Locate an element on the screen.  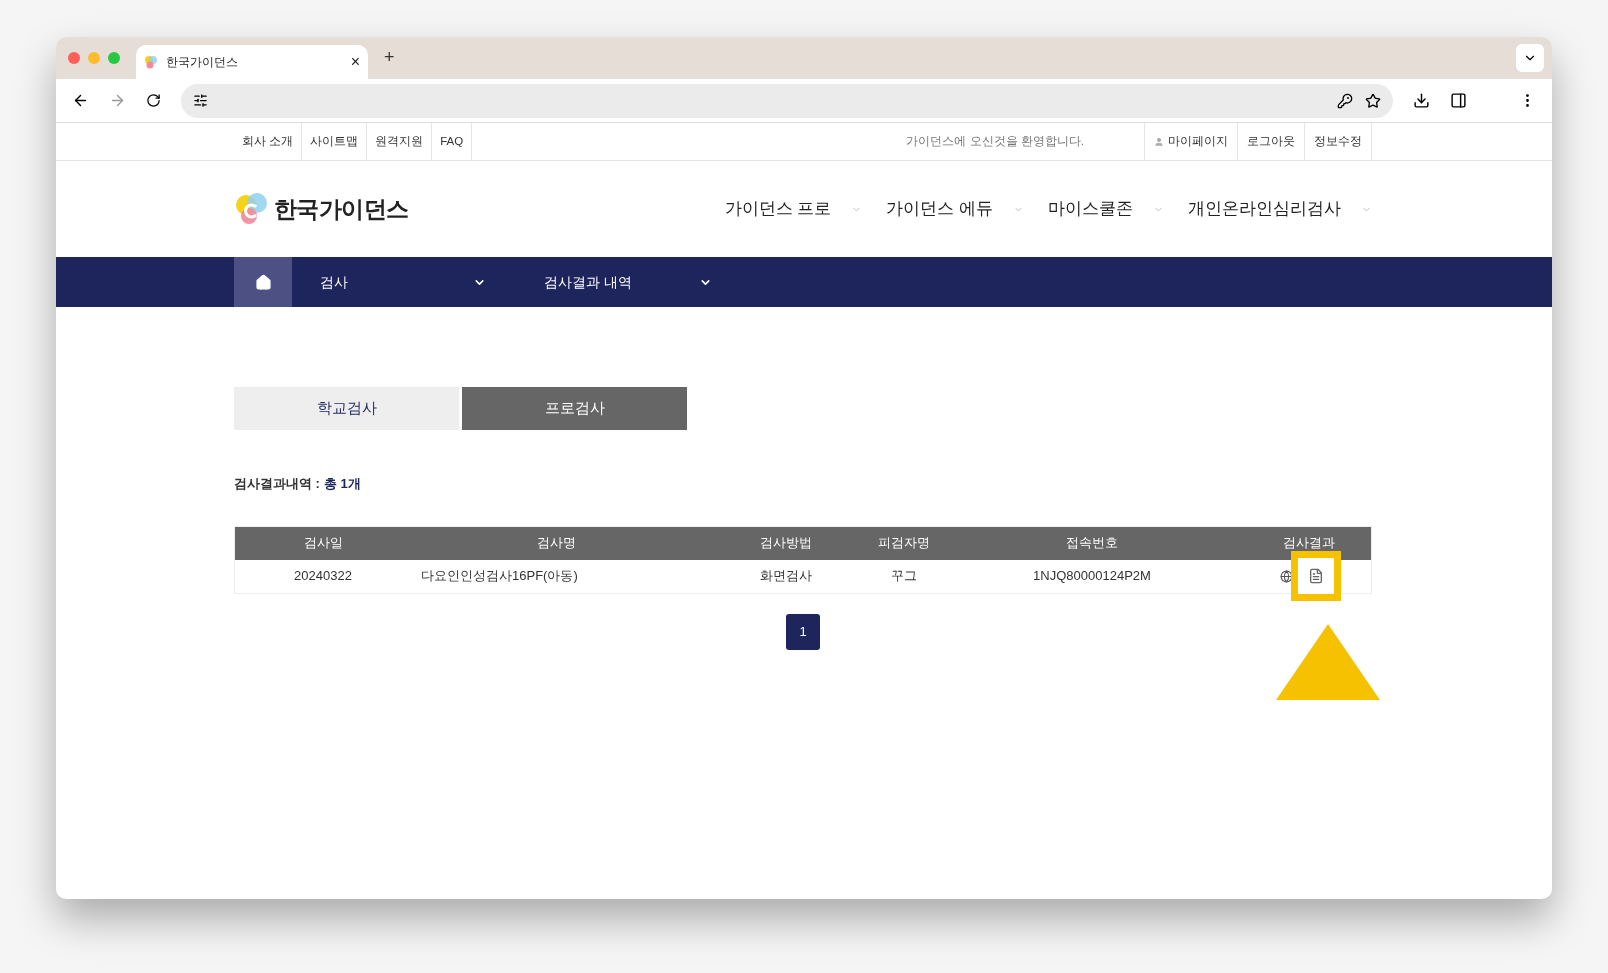
main-menu-item: 가이던스 에듀 is located at coordinates (955, 209).